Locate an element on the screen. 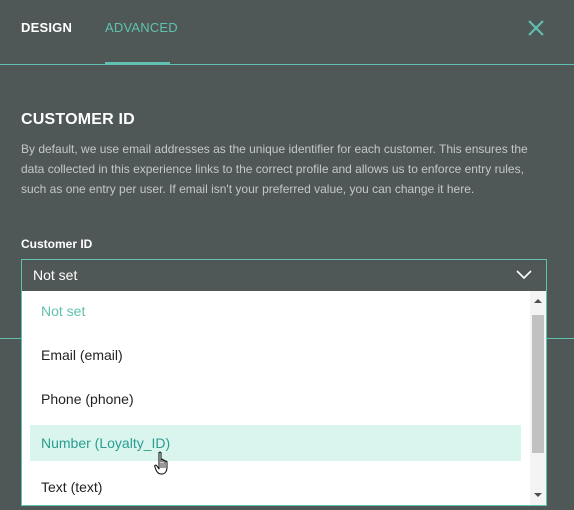  tab-advanced: ADVANCED is located at coordinates (141, 27).